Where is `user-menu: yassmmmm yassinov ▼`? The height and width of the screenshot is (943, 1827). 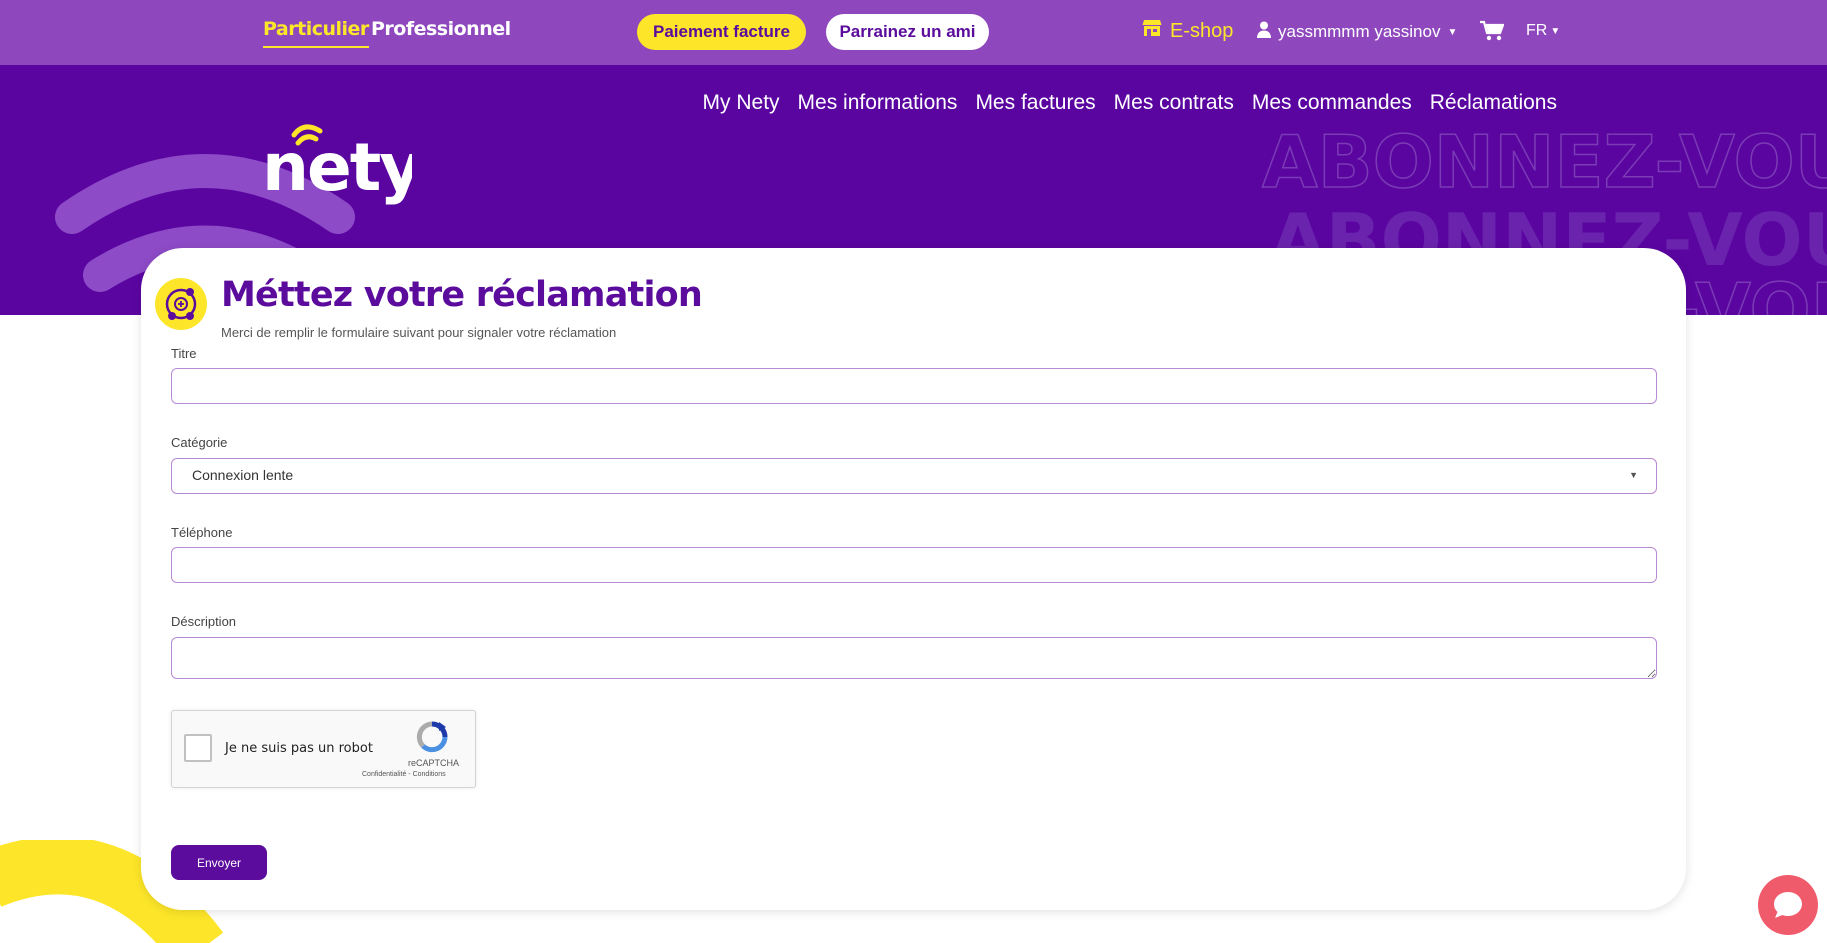 user-menu: yassmmmm yassinov ▼ is located at coordinates (1357, 32).